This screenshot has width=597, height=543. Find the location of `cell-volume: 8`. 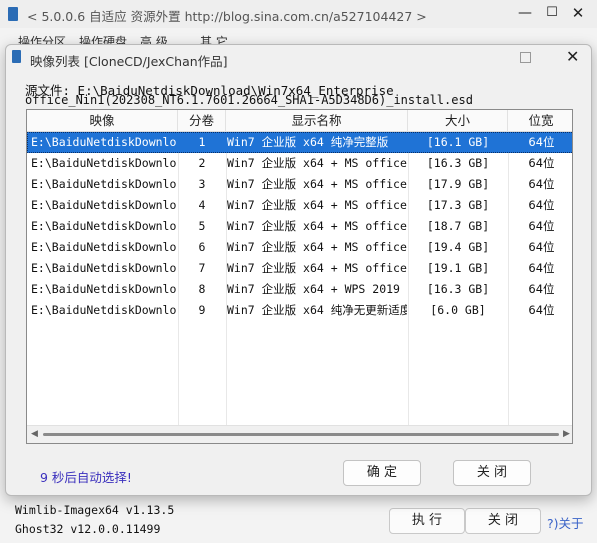

cell-volume: 8 is located at coordinates (202, 289).